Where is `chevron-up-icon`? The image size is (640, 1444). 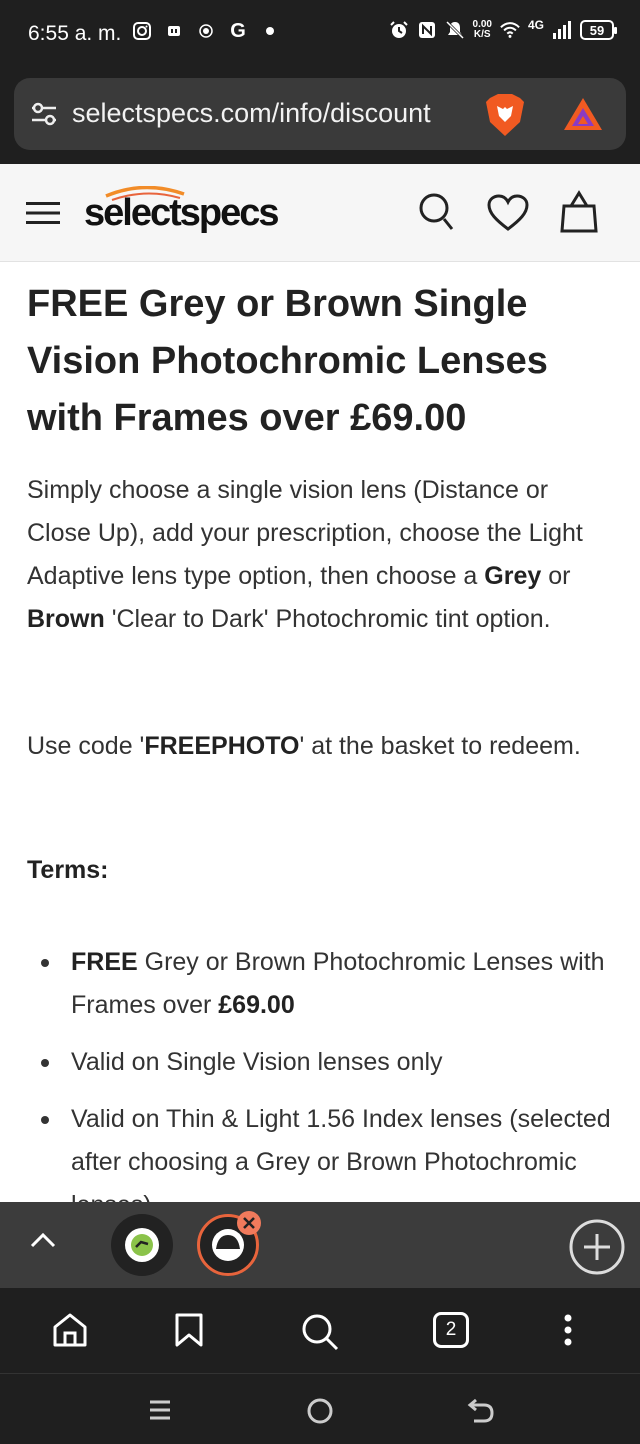 chevron-up-icon is located at coordinates (43, 1242).